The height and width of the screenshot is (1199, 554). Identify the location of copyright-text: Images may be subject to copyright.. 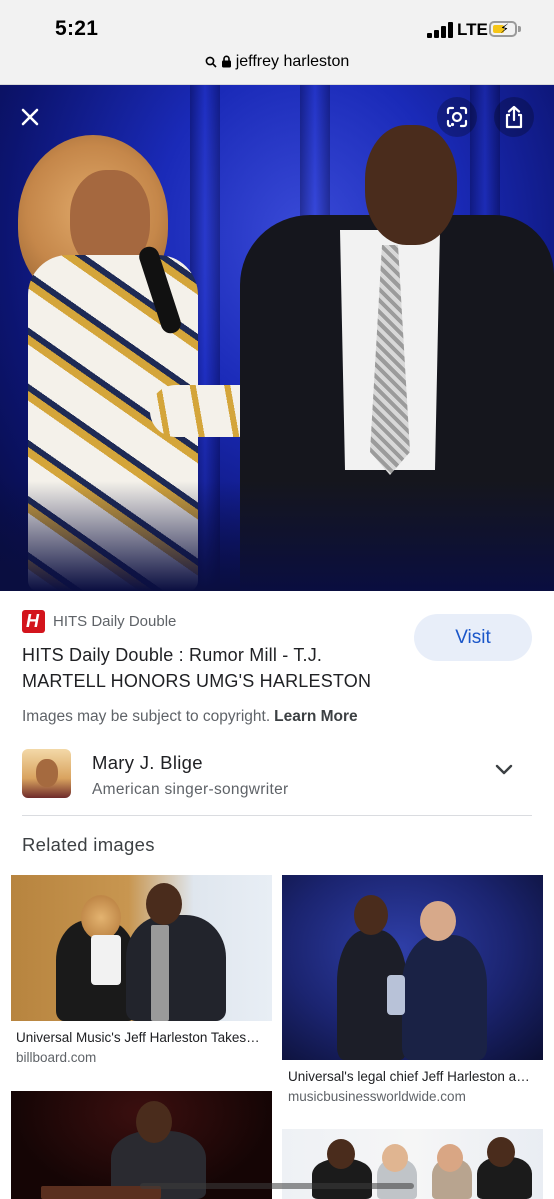
(146, 716).